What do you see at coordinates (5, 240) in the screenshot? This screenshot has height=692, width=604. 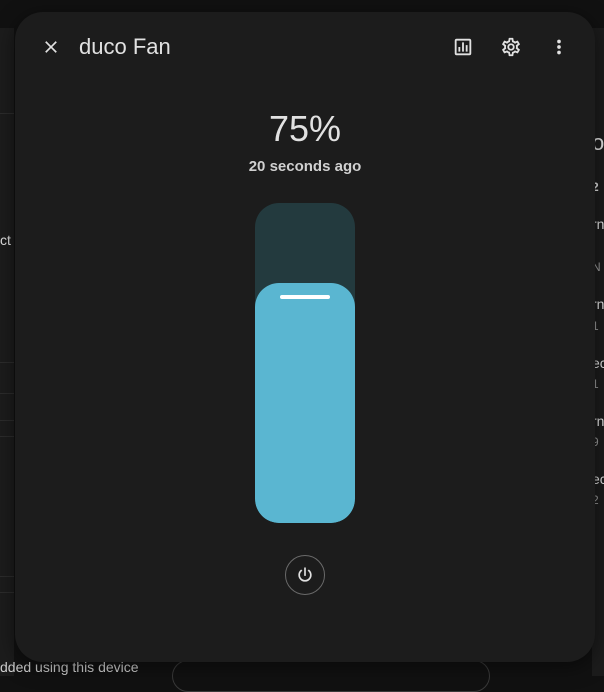 I see `background-left-text: ct` at bounding box center [5, 240].